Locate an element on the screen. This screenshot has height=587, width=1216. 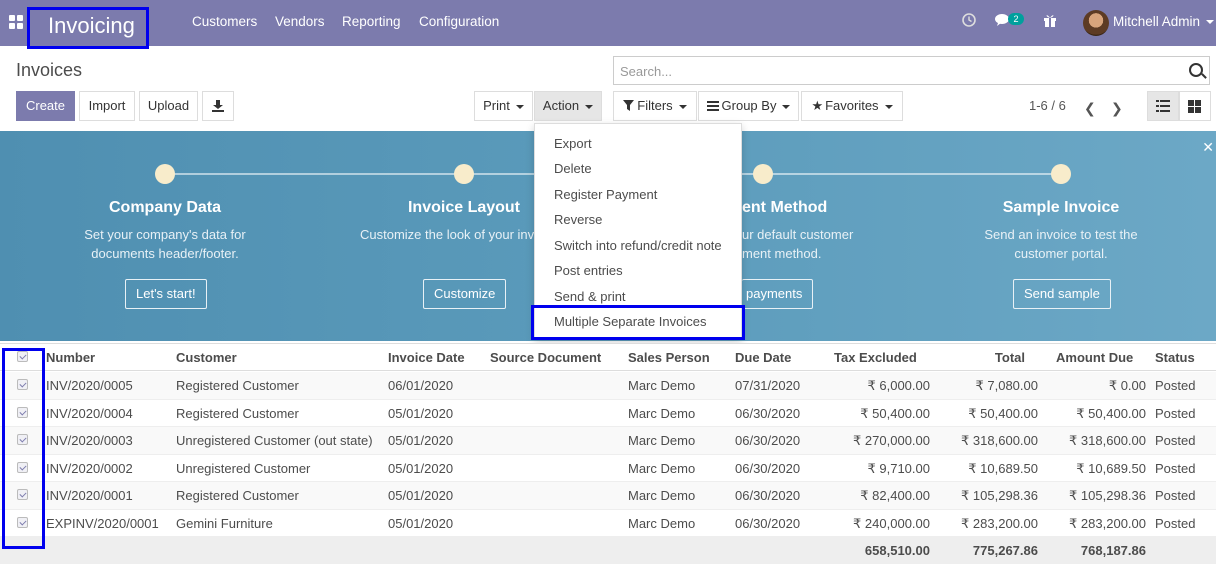
column-header: Number is located at coordinates (70, 357).